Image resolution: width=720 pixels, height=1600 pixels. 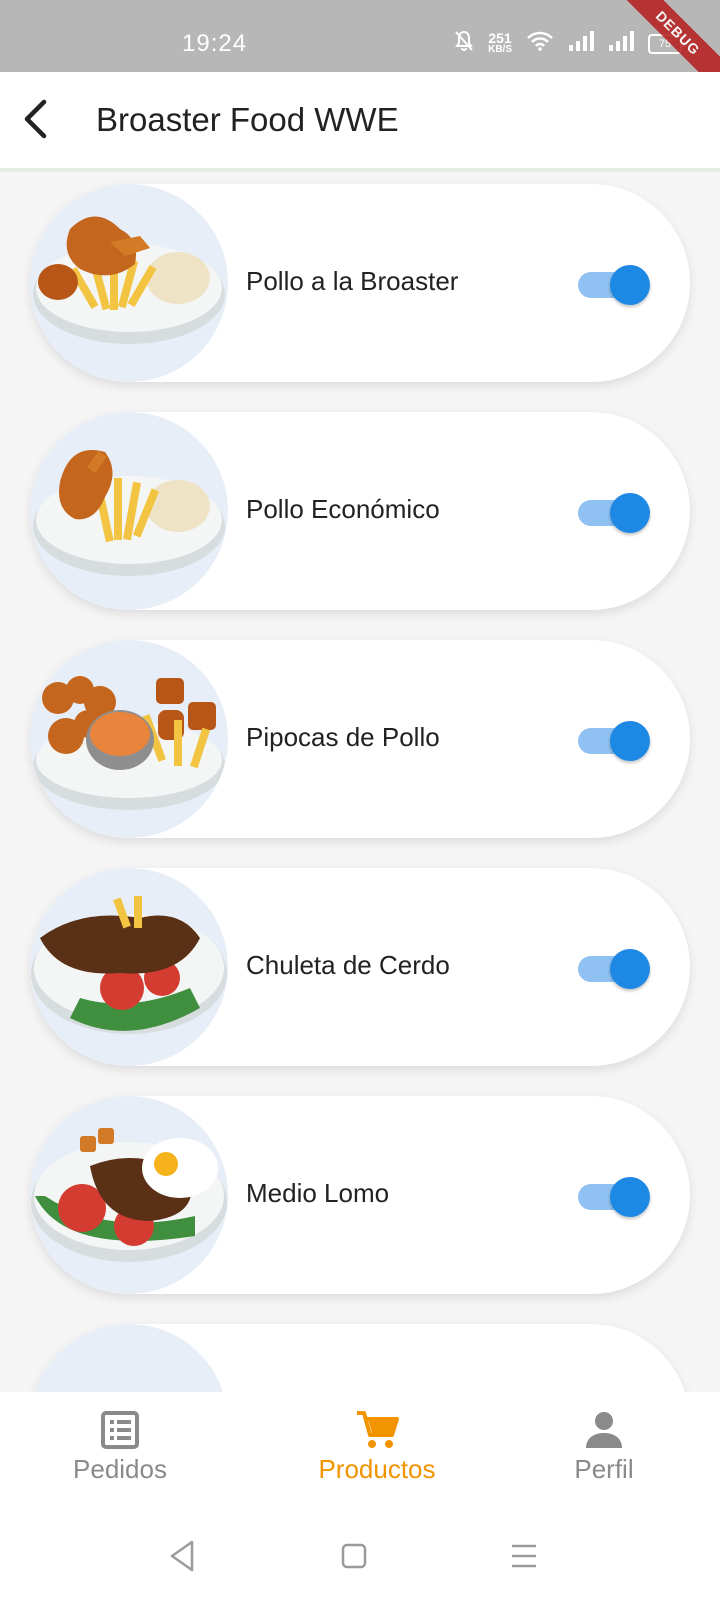 I want to click on product-card: Pipocas de Pollo, so click(x=360, y=739).